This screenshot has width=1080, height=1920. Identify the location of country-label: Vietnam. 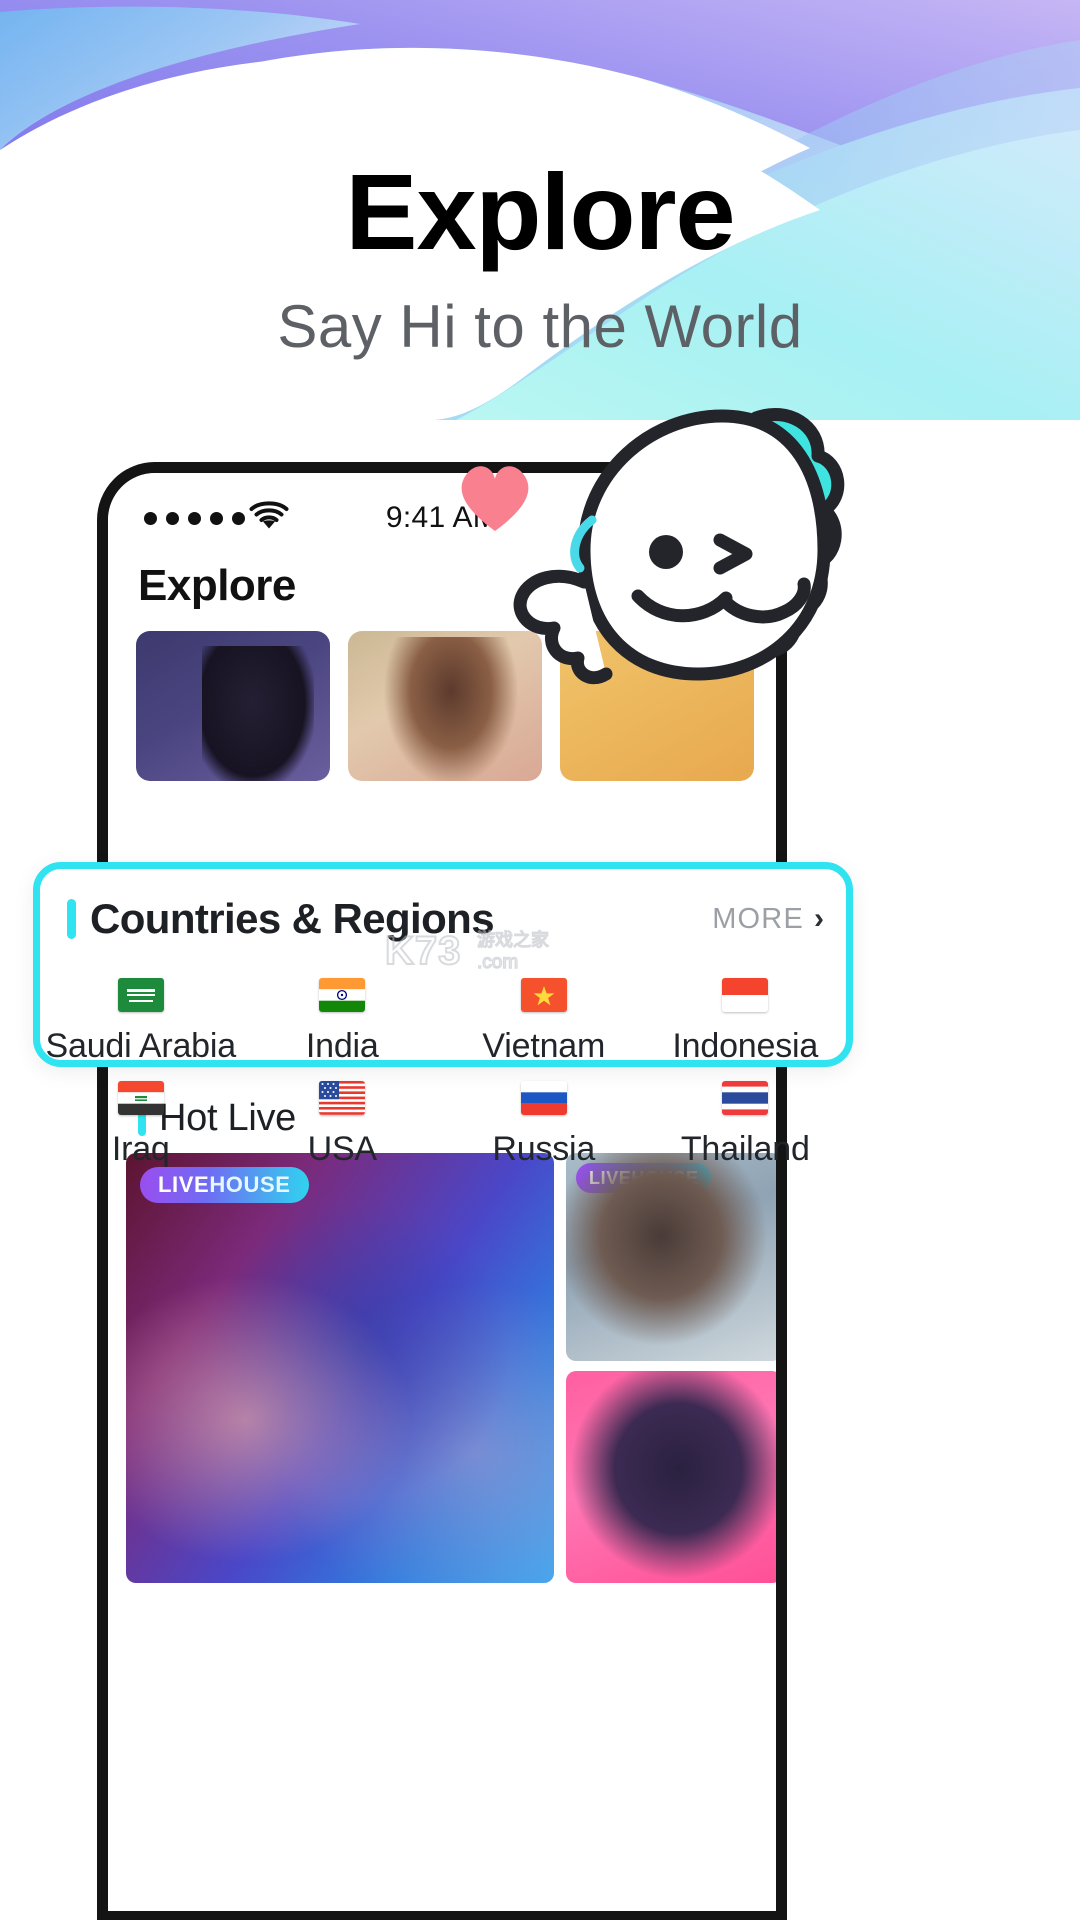
(544, 1046).